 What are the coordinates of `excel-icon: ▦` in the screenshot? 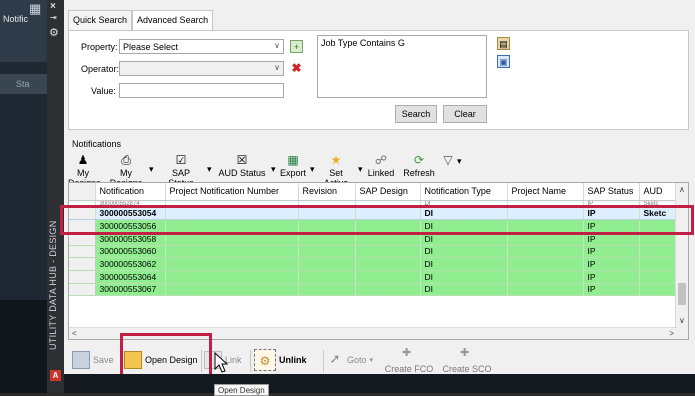 It's located at (293, 160).